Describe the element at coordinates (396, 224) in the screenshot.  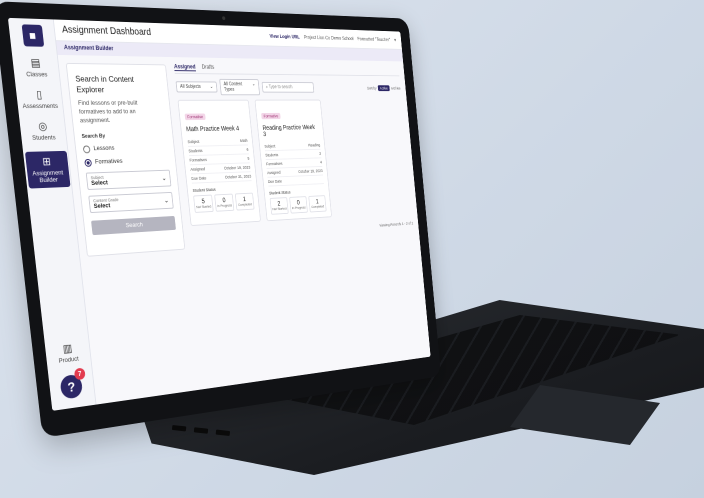
I see `viewing-records-text: Viewing Records 1 - 2 of 2` at that location.